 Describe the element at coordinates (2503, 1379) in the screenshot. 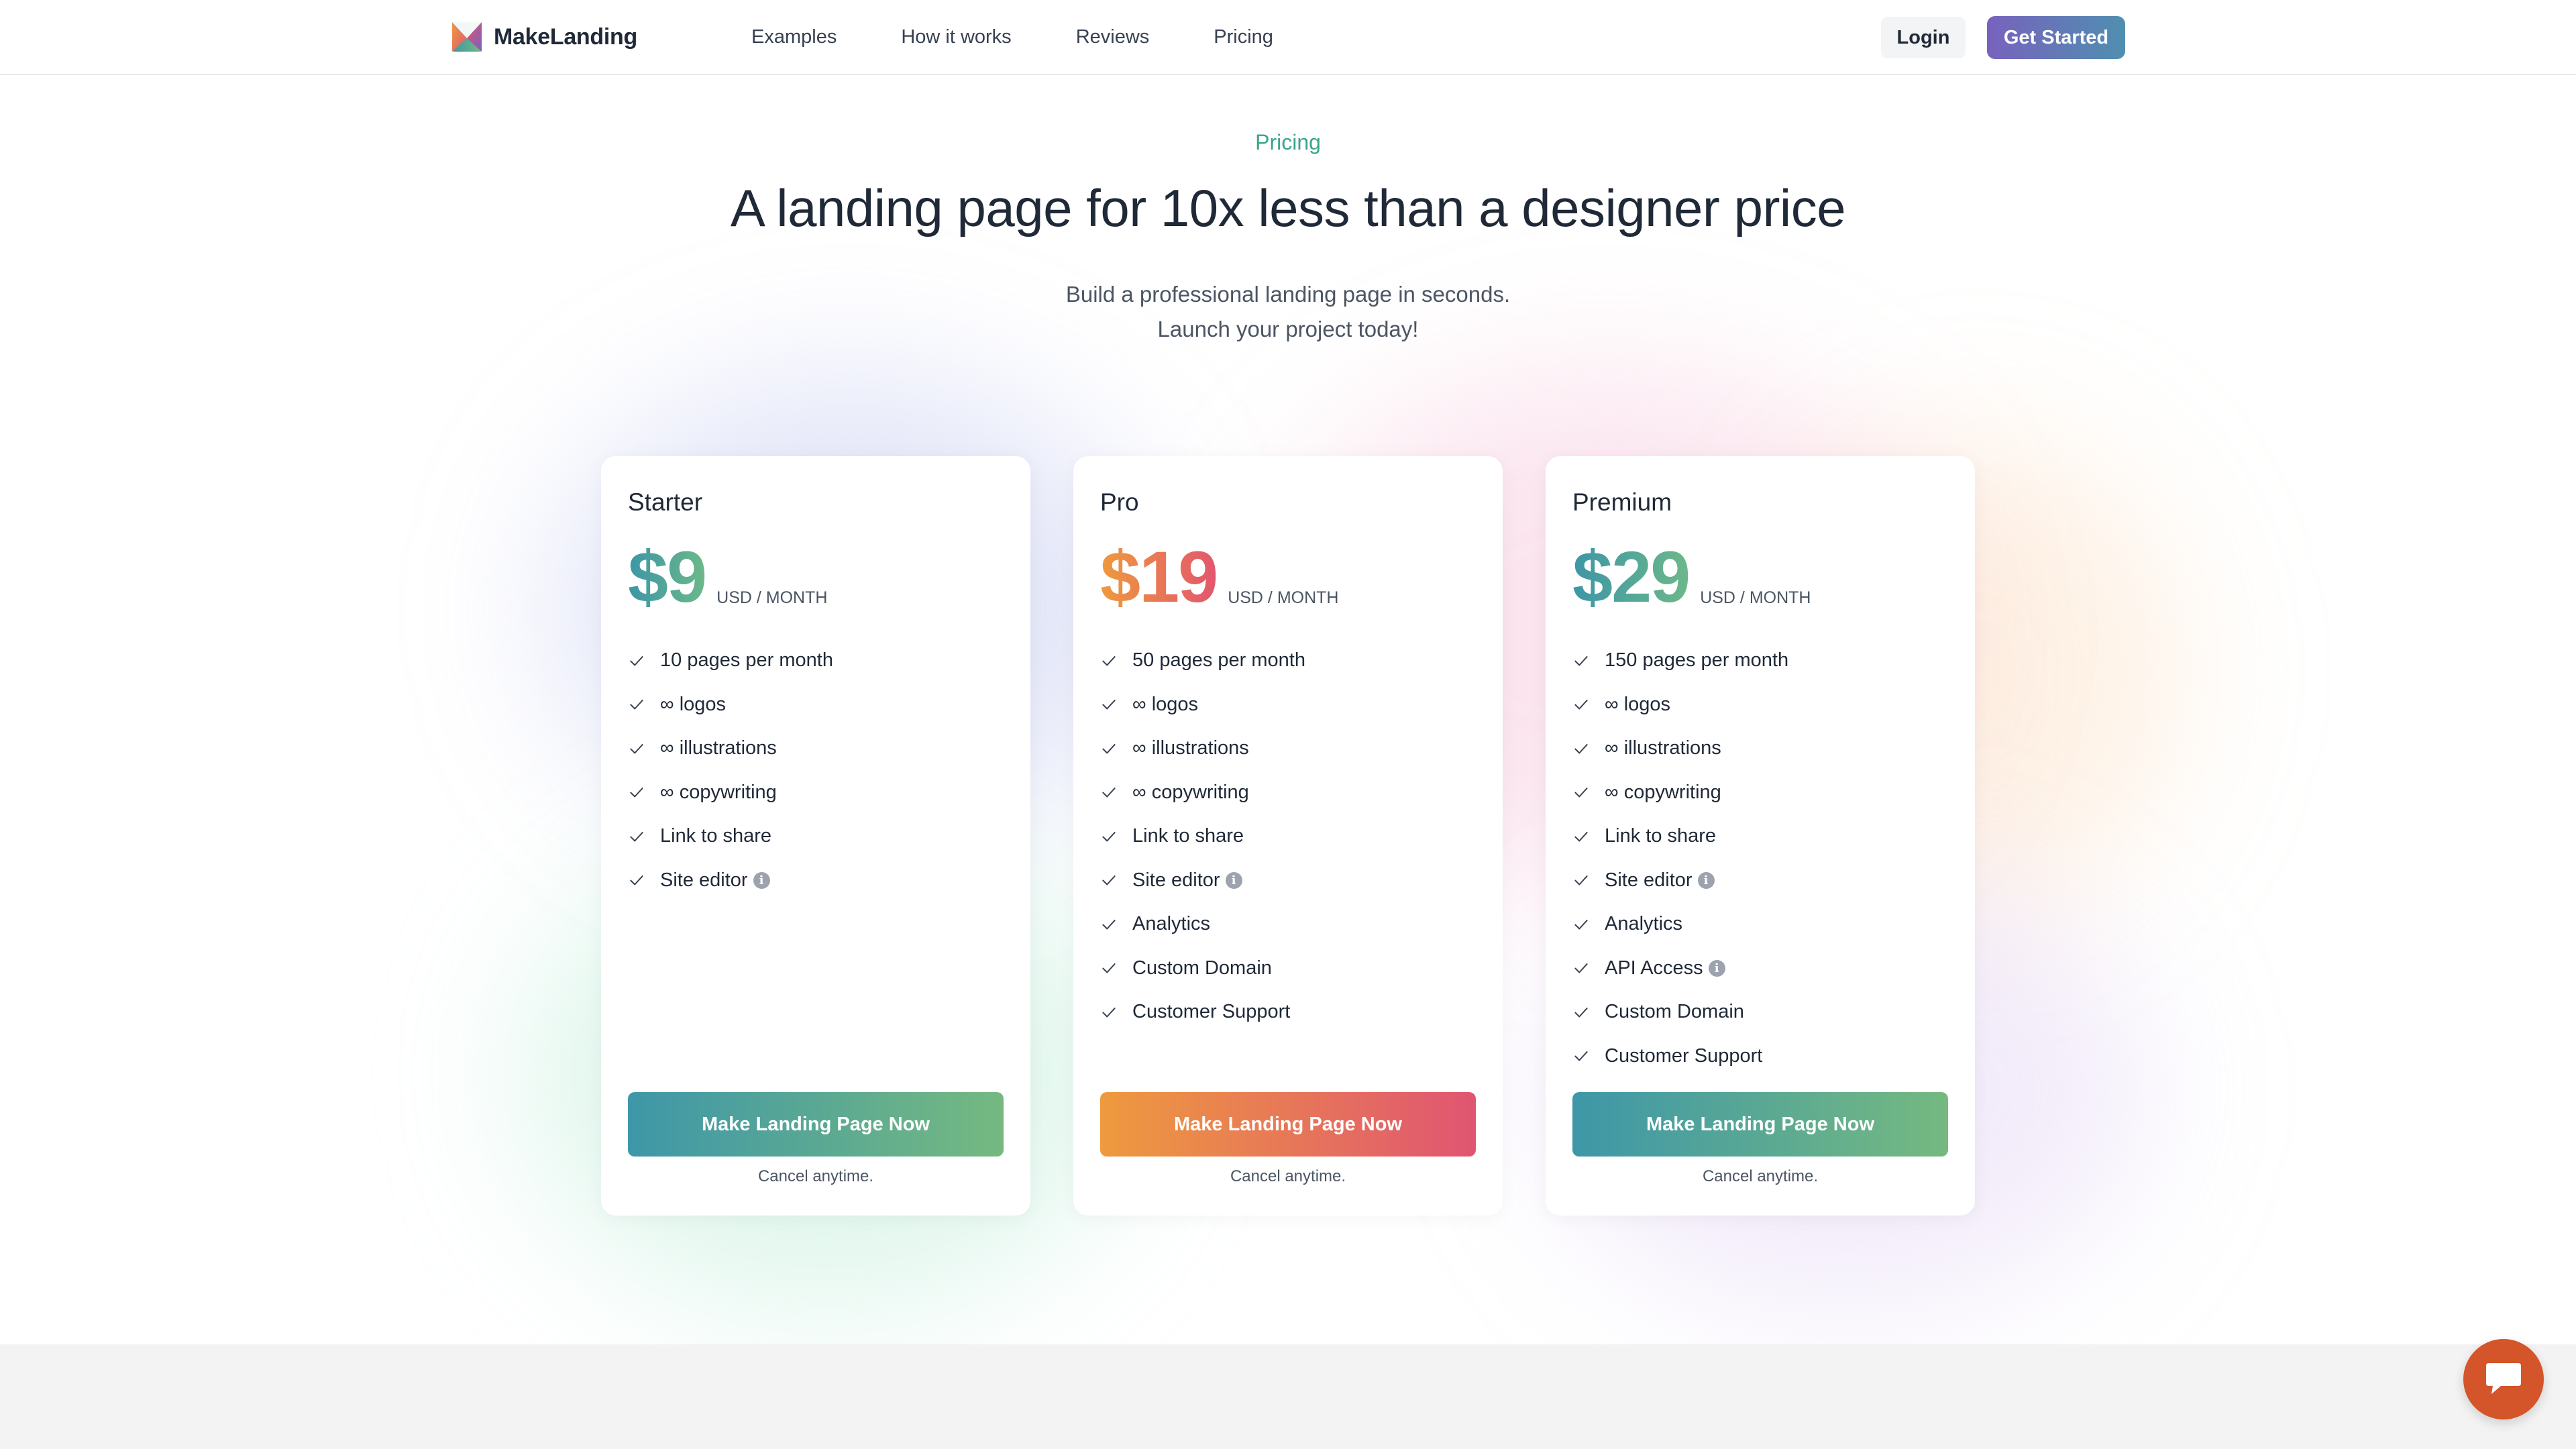

I see `chat-launcher-button` at that location.